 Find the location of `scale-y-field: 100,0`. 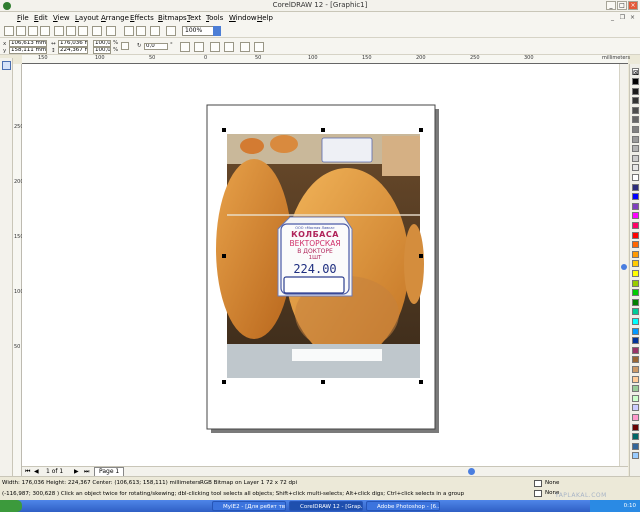

scale-y-field: 100,0 is located at coordinates (102, 50).